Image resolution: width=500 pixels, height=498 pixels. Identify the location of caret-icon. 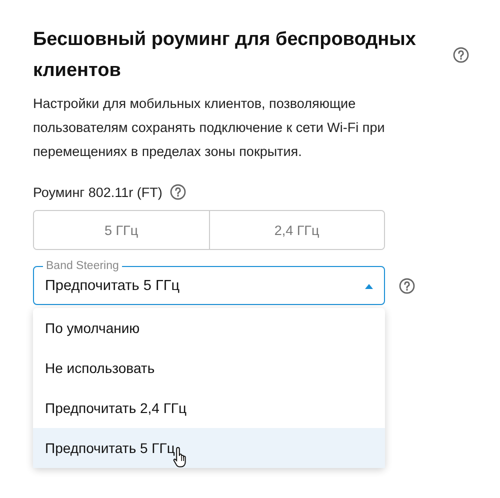
(369, 286).